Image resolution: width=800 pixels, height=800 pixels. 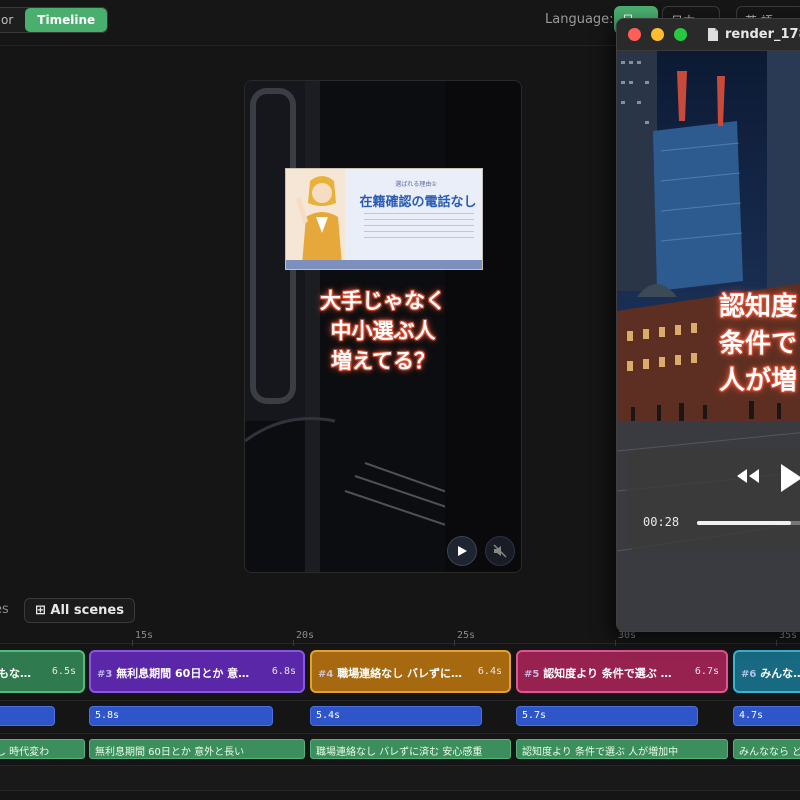 I want to click on scene-block: もなし … 6.5s, so click(x=42, y=671).